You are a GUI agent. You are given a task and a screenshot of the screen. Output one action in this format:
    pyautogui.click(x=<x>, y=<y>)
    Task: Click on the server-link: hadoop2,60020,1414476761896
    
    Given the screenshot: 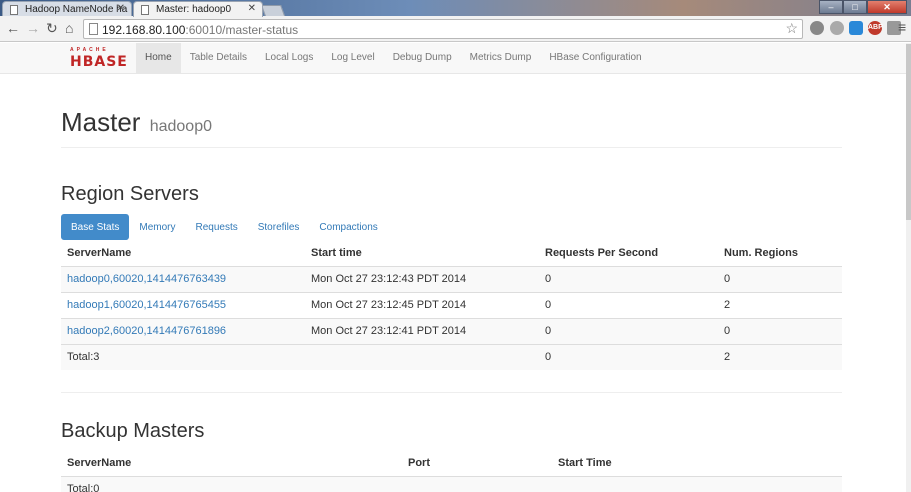 What is the action you would take?
    pyautogui.click(x=146, y=331)
    